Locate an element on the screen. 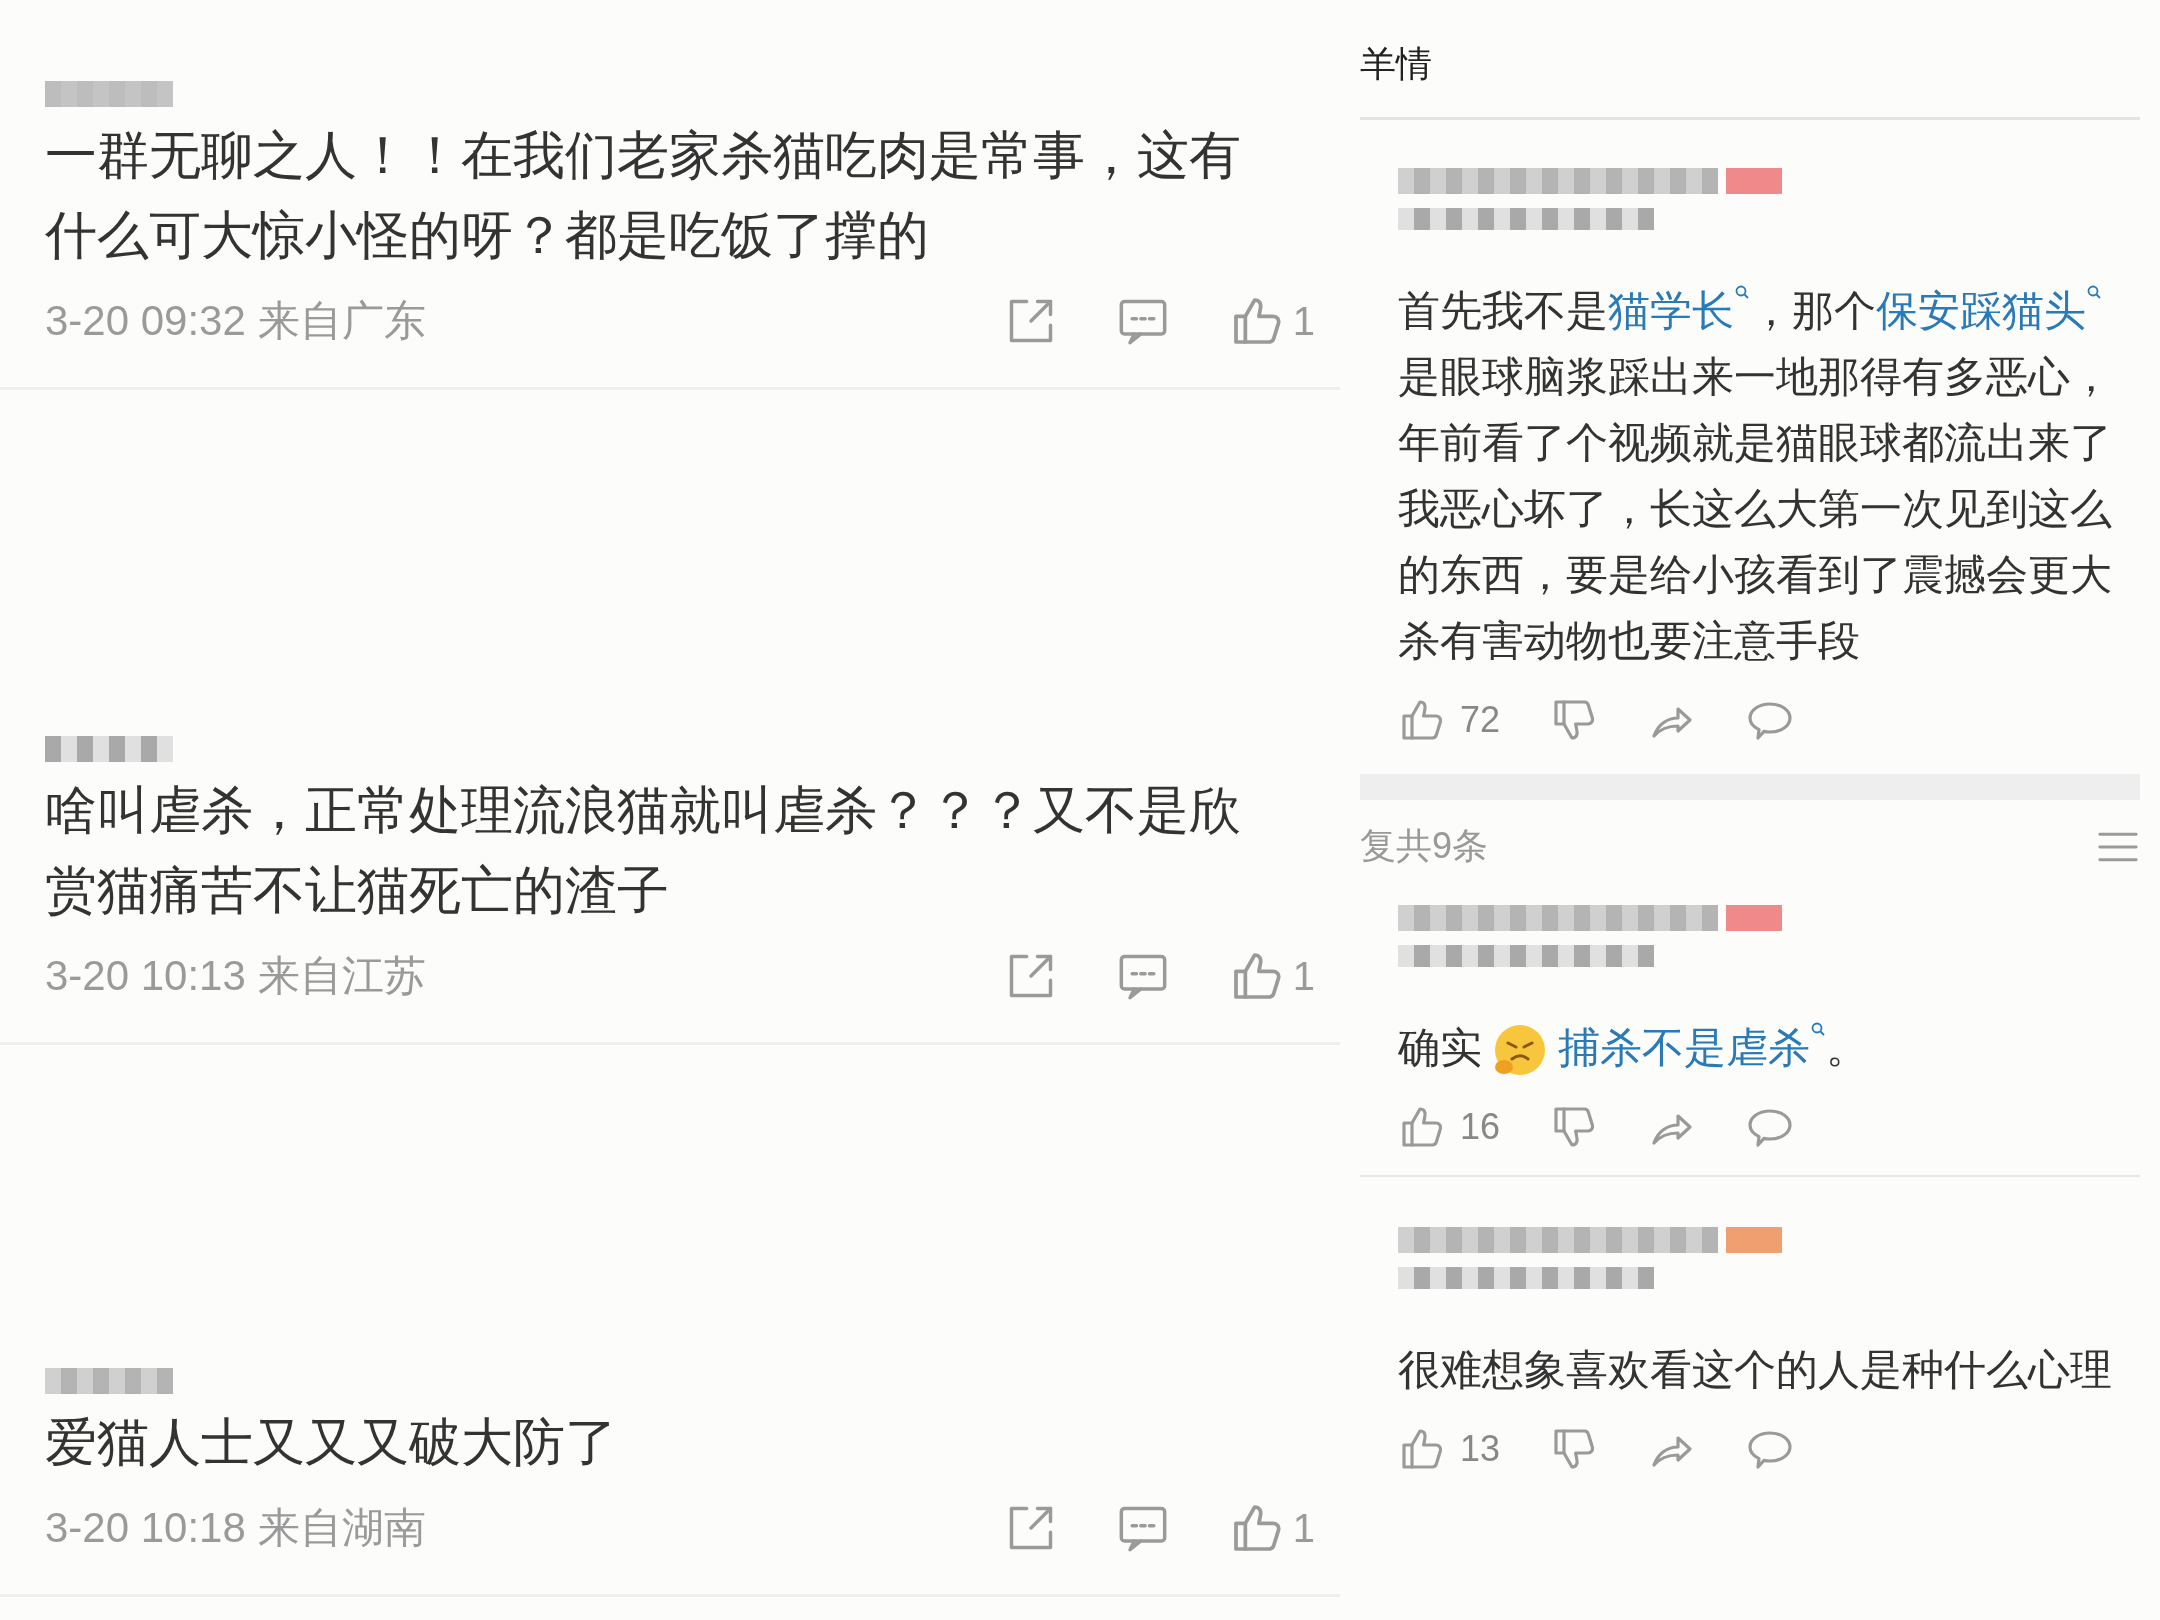 The image size is (2160, 1620). comment-text: 确实 捕杀不是虐杀 。 is located at coordinates (1769, 1048).